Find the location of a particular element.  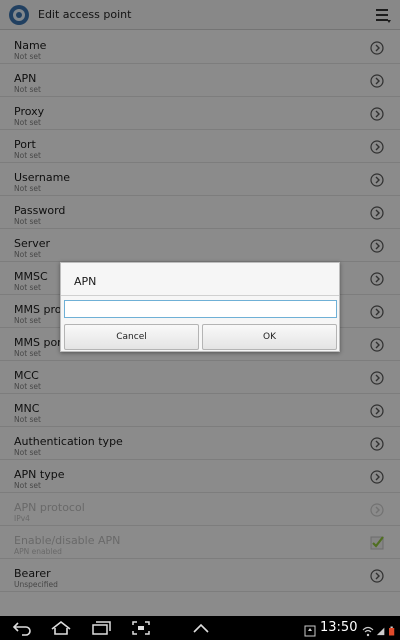

notification-icon is located at coordinates (310, 631).